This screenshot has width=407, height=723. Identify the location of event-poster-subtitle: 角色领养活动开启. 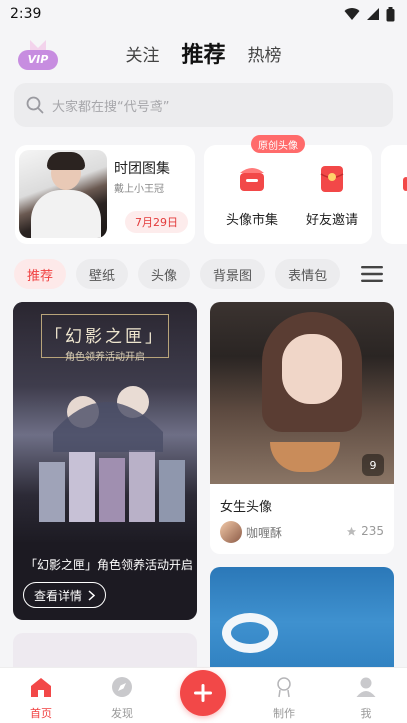
(105, 357).